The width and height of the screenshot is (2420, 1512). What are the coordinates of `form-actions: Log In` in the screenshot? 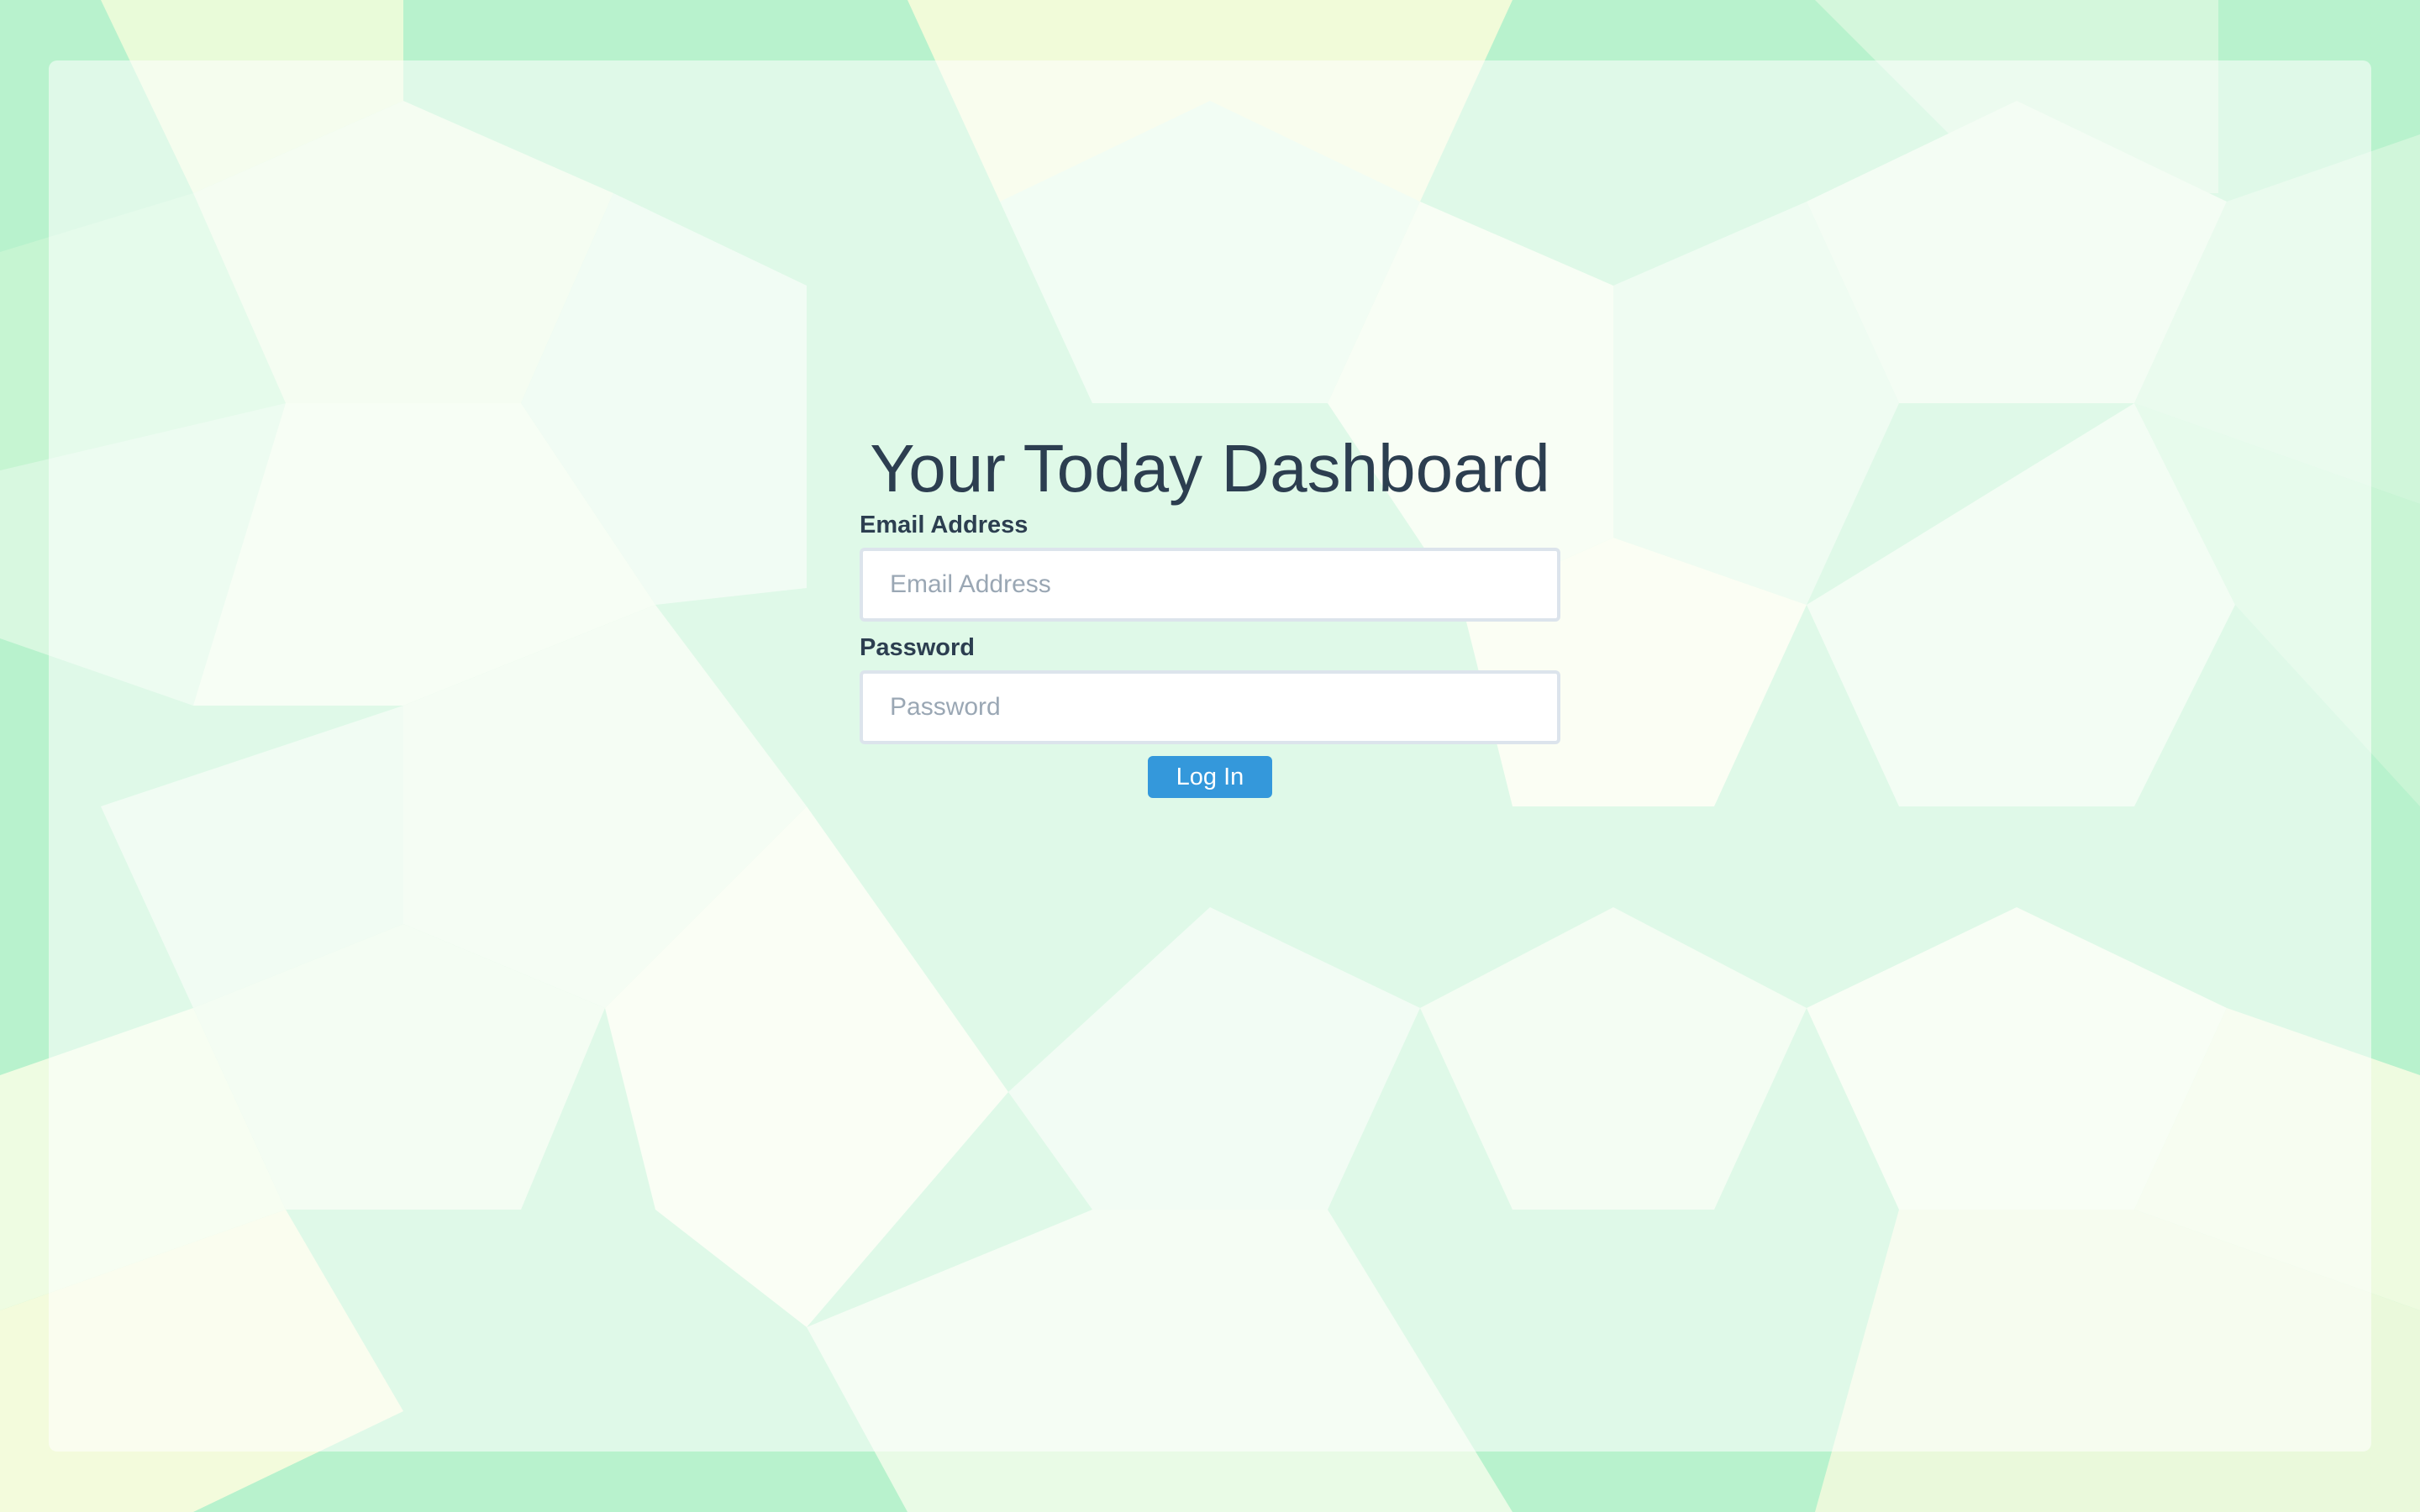 It's located at (1210, 777).